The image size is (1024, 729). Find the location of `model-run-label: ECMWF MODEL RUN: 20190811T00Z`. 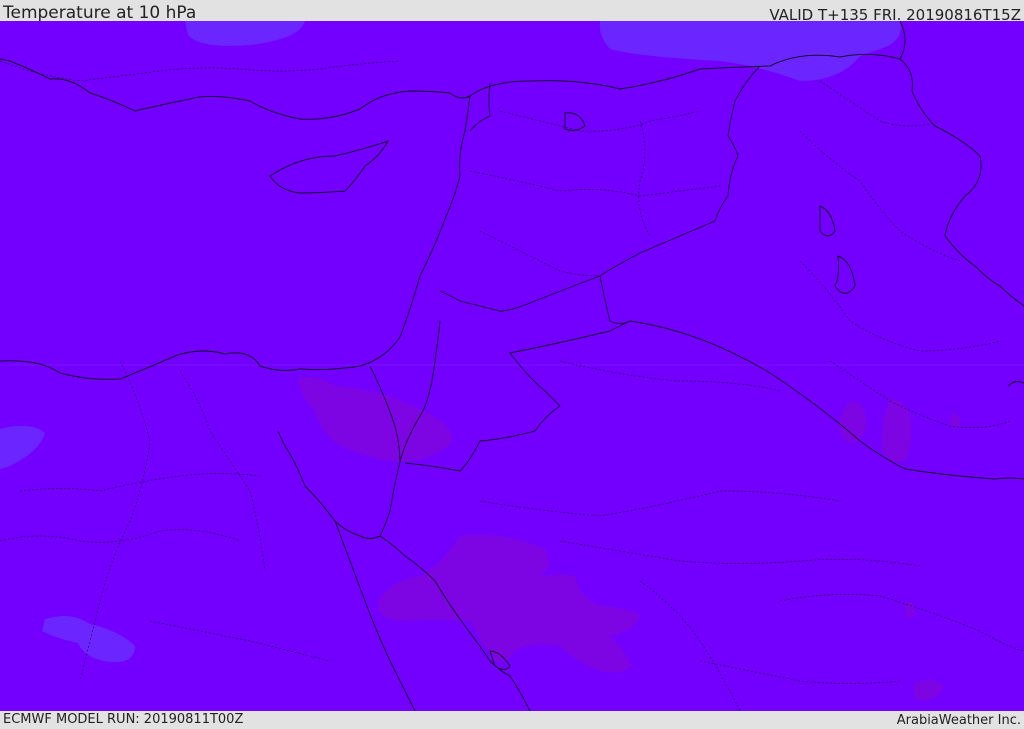

model-run-label: ECMWF MODEL RUN: 20190811T00Z is located at coordinates (123, 719).